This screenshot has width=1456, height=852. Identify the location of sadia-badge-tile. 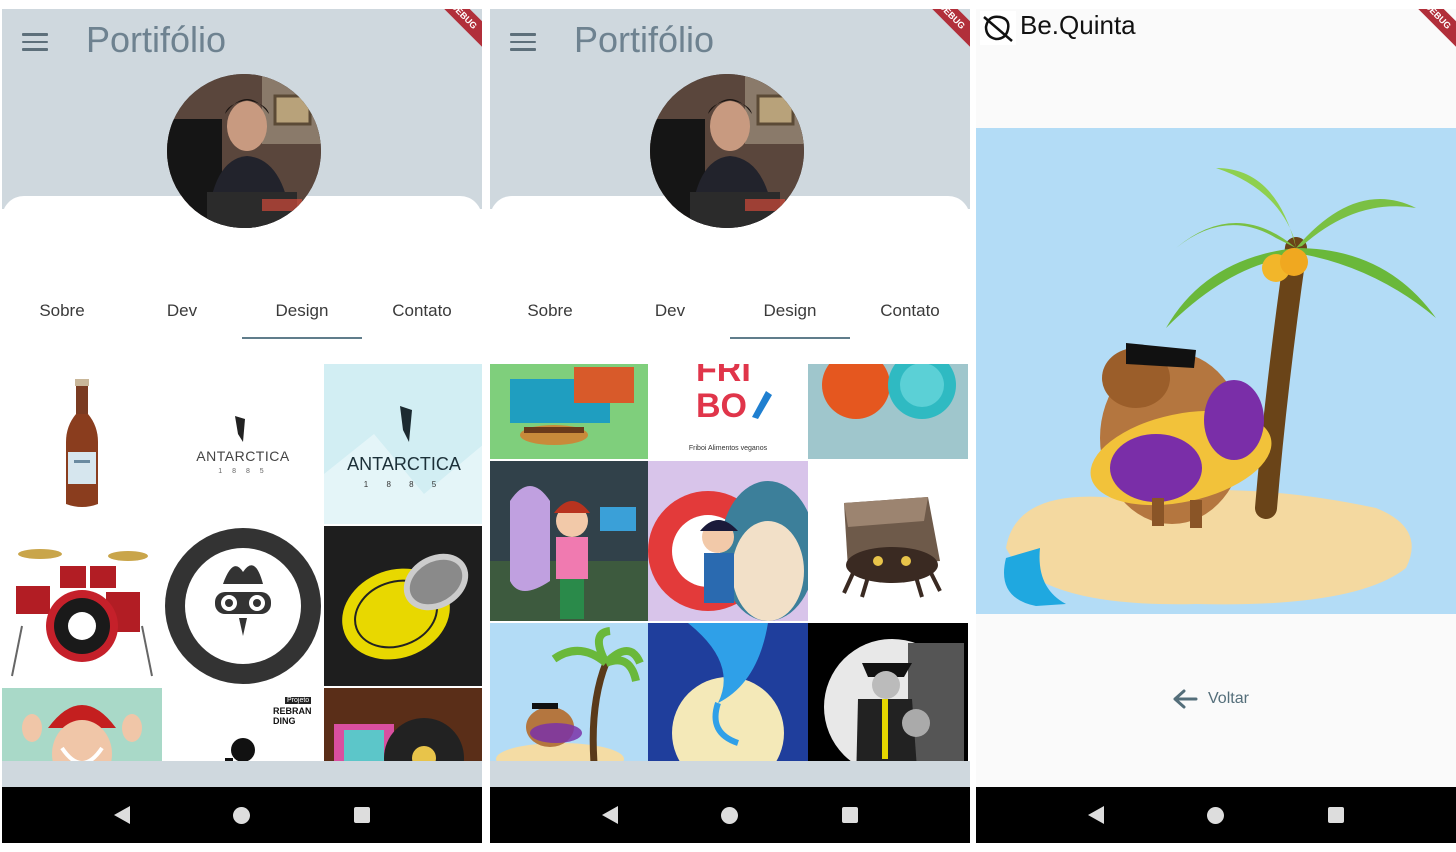
(243, 606).